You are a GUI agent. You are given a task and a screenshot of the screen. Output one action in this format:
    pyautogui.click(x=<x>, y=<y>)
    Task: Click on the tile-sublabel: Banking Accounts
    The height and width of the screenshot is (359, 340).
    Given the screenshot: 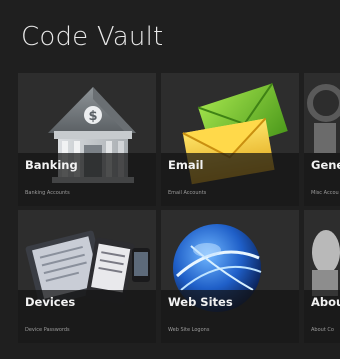 What is the action you would take?
    pyautogui.click(x=47, y=193)
    